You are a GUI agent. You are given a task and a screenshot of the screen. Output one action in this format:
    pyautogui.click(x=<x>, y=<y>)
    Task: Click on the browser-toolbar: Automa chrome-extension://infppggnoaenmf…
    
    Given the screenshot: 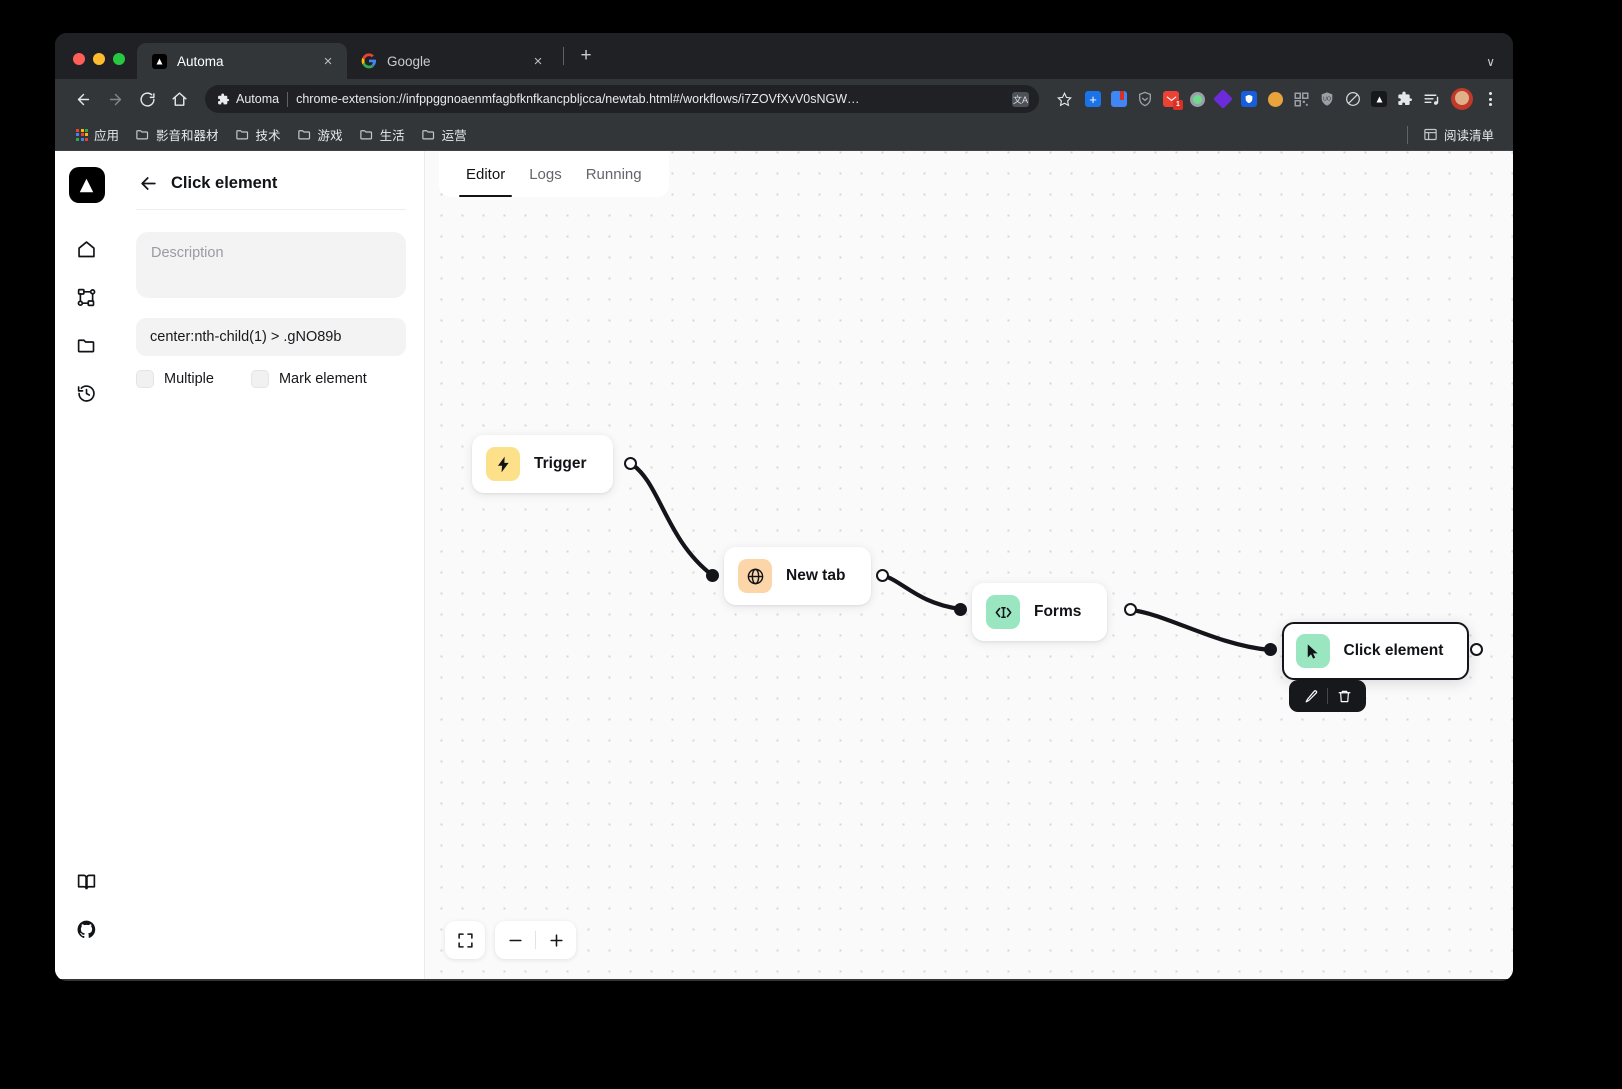 What is the action you would take?
    pyautogui.click(x=784, y=99)
    